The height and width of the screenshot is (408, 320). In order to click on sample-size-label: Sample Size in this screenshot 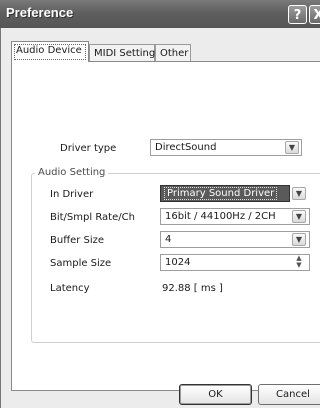, I will do `click(81, 263)`.